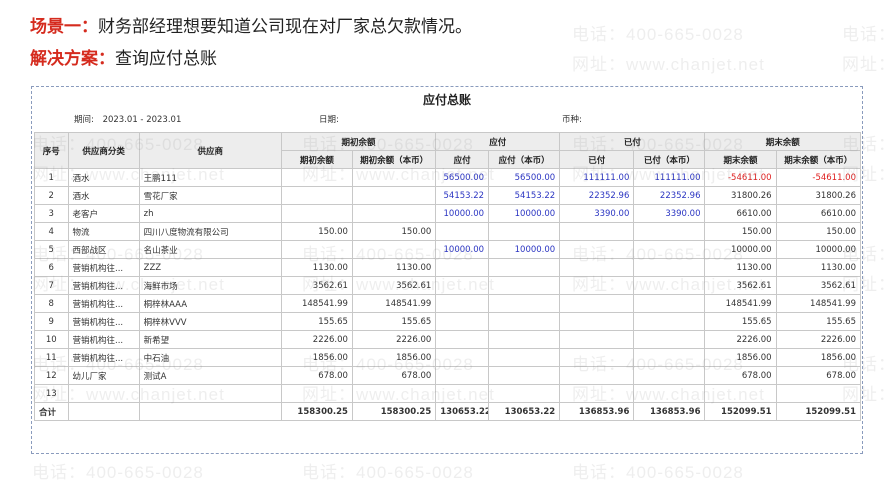  I want to click on col-opening: 期初余额, so click(316, 159).